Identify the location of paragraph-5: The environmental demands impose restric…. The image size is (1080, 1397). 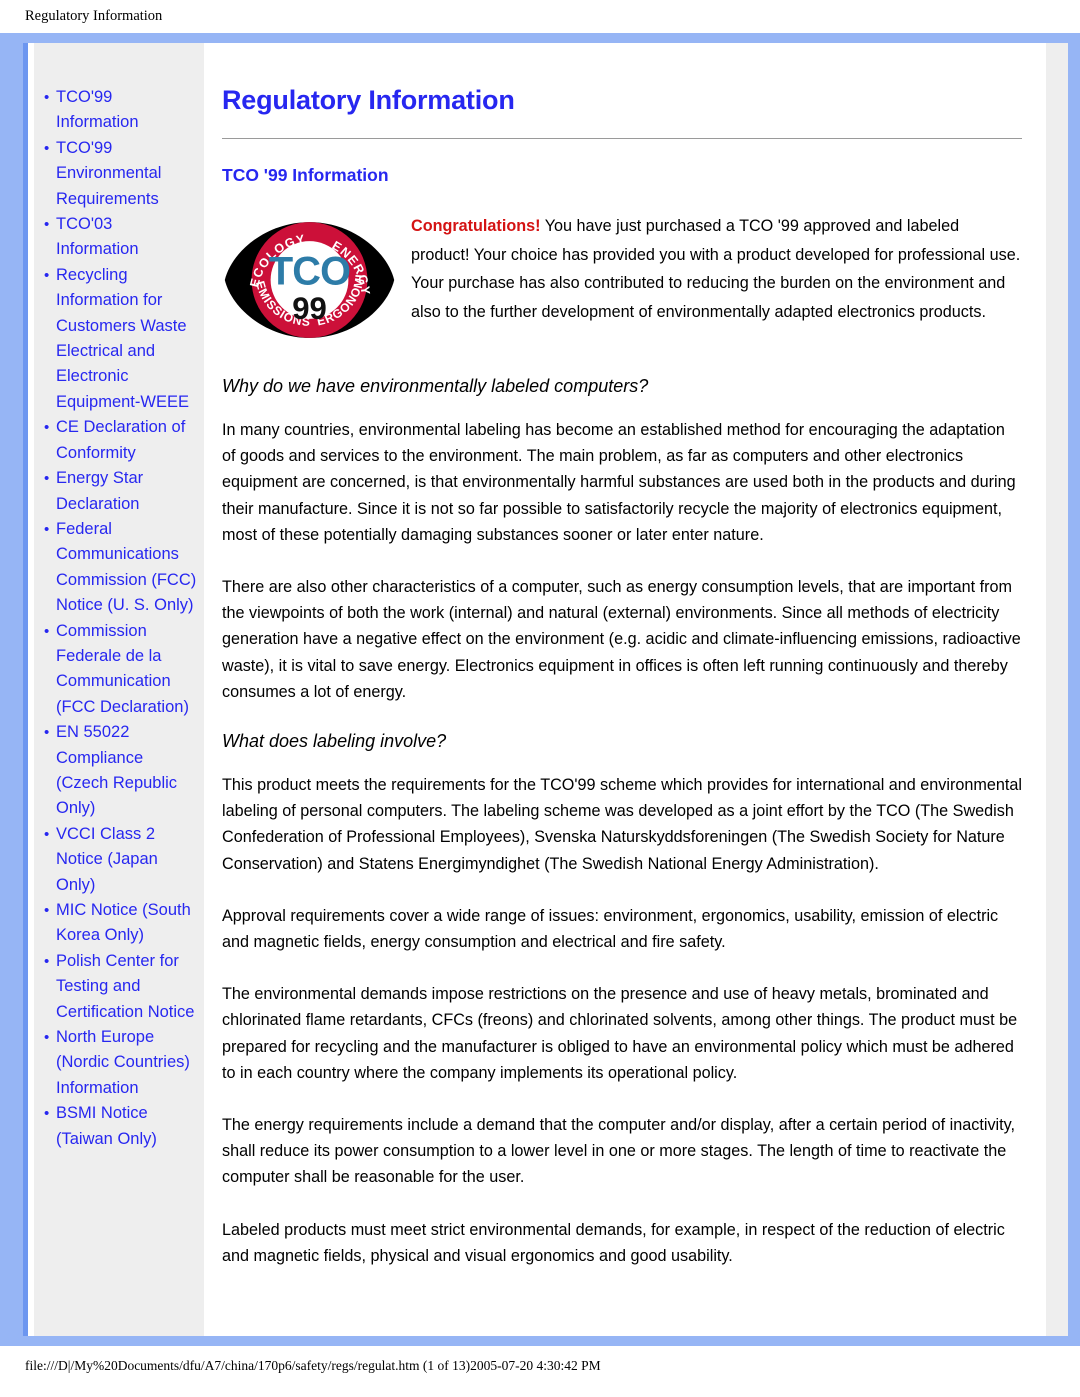
(620, 1033).